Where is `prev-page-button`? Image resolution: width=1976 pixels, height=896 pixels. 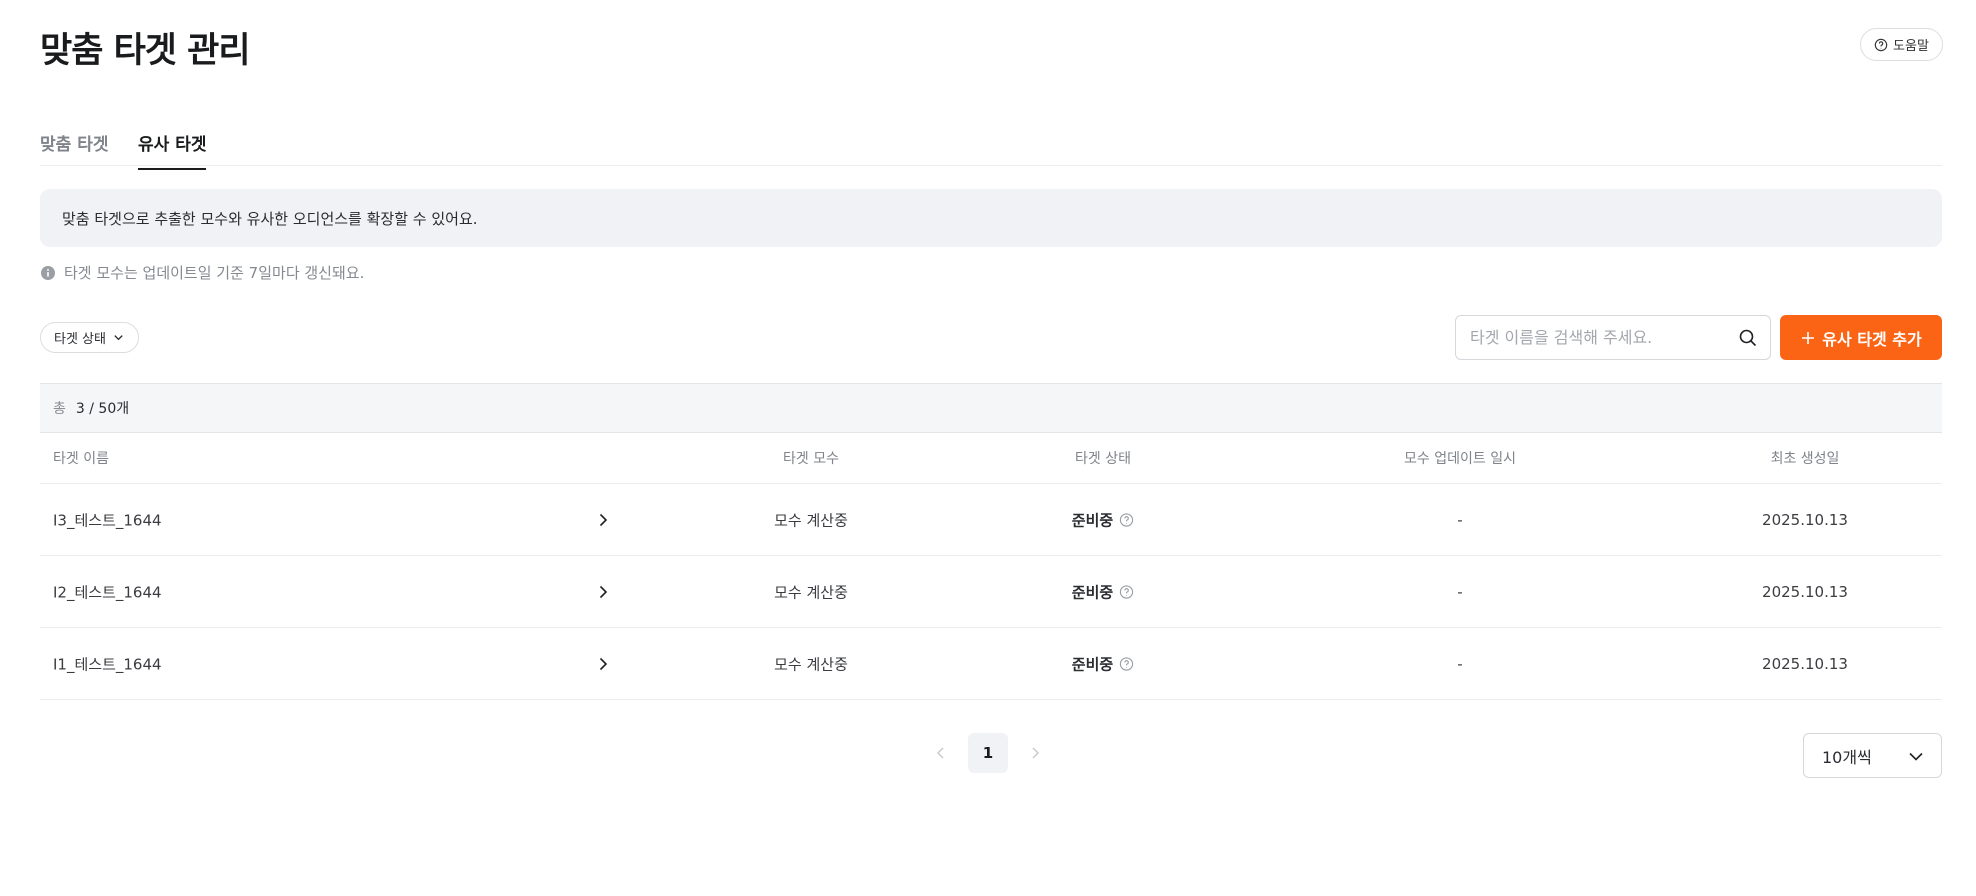
prev-page-button is located at coordinates (941, 753).